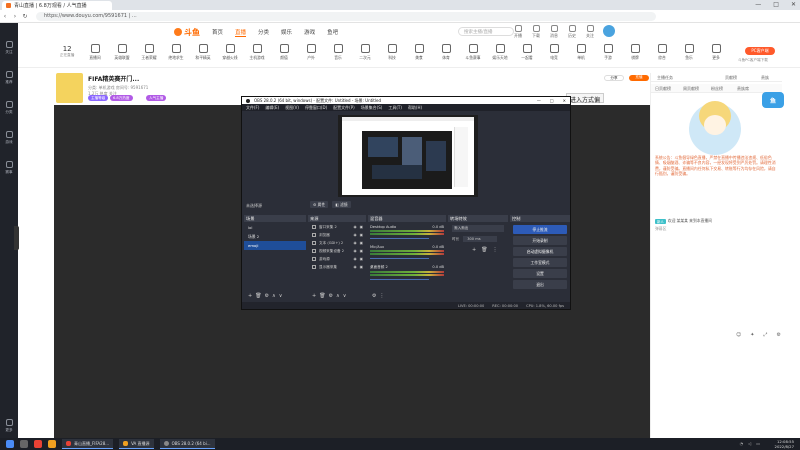 The image size is (800, 450). Describe the element at coordinates (752, 335) in the screenshot. I see `gift-icon: ✦` at that location.